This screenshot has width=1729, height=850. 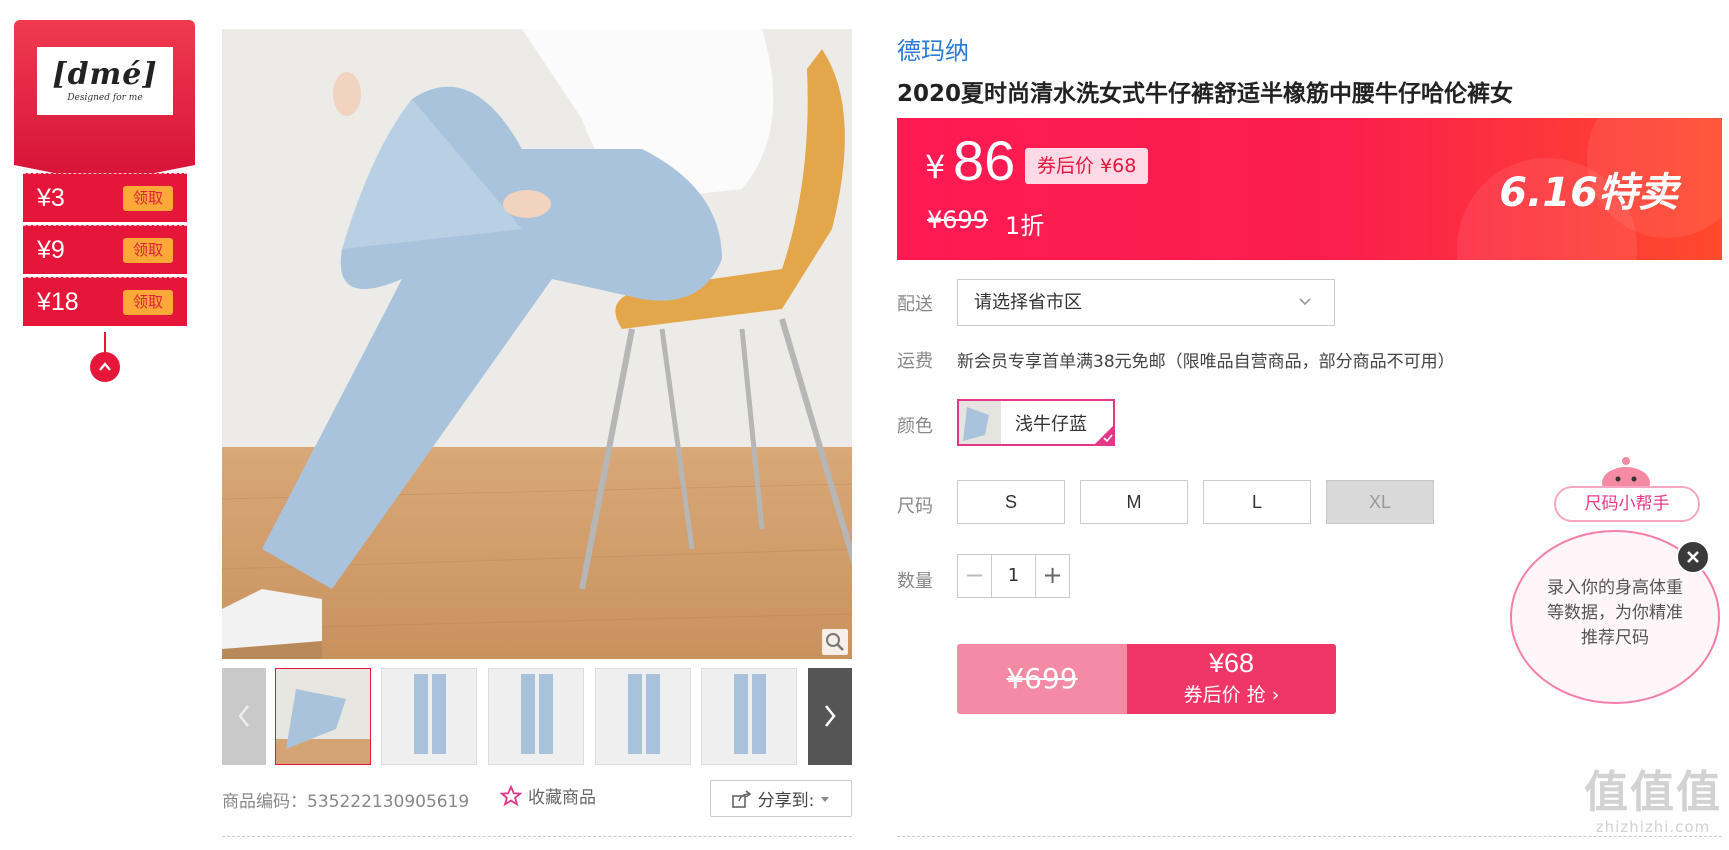 I want to click on size-option-l: L, so click(x=1257, y=502).